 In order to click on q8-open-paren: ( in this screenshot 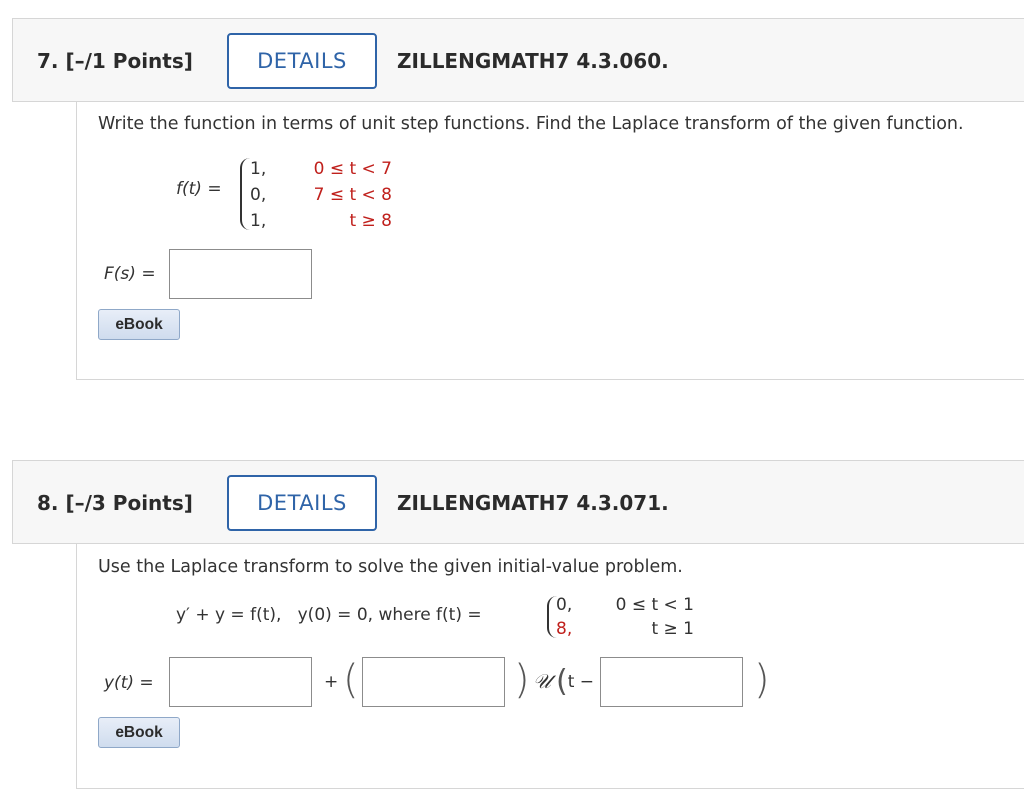, I will do `click(351, 680)`.